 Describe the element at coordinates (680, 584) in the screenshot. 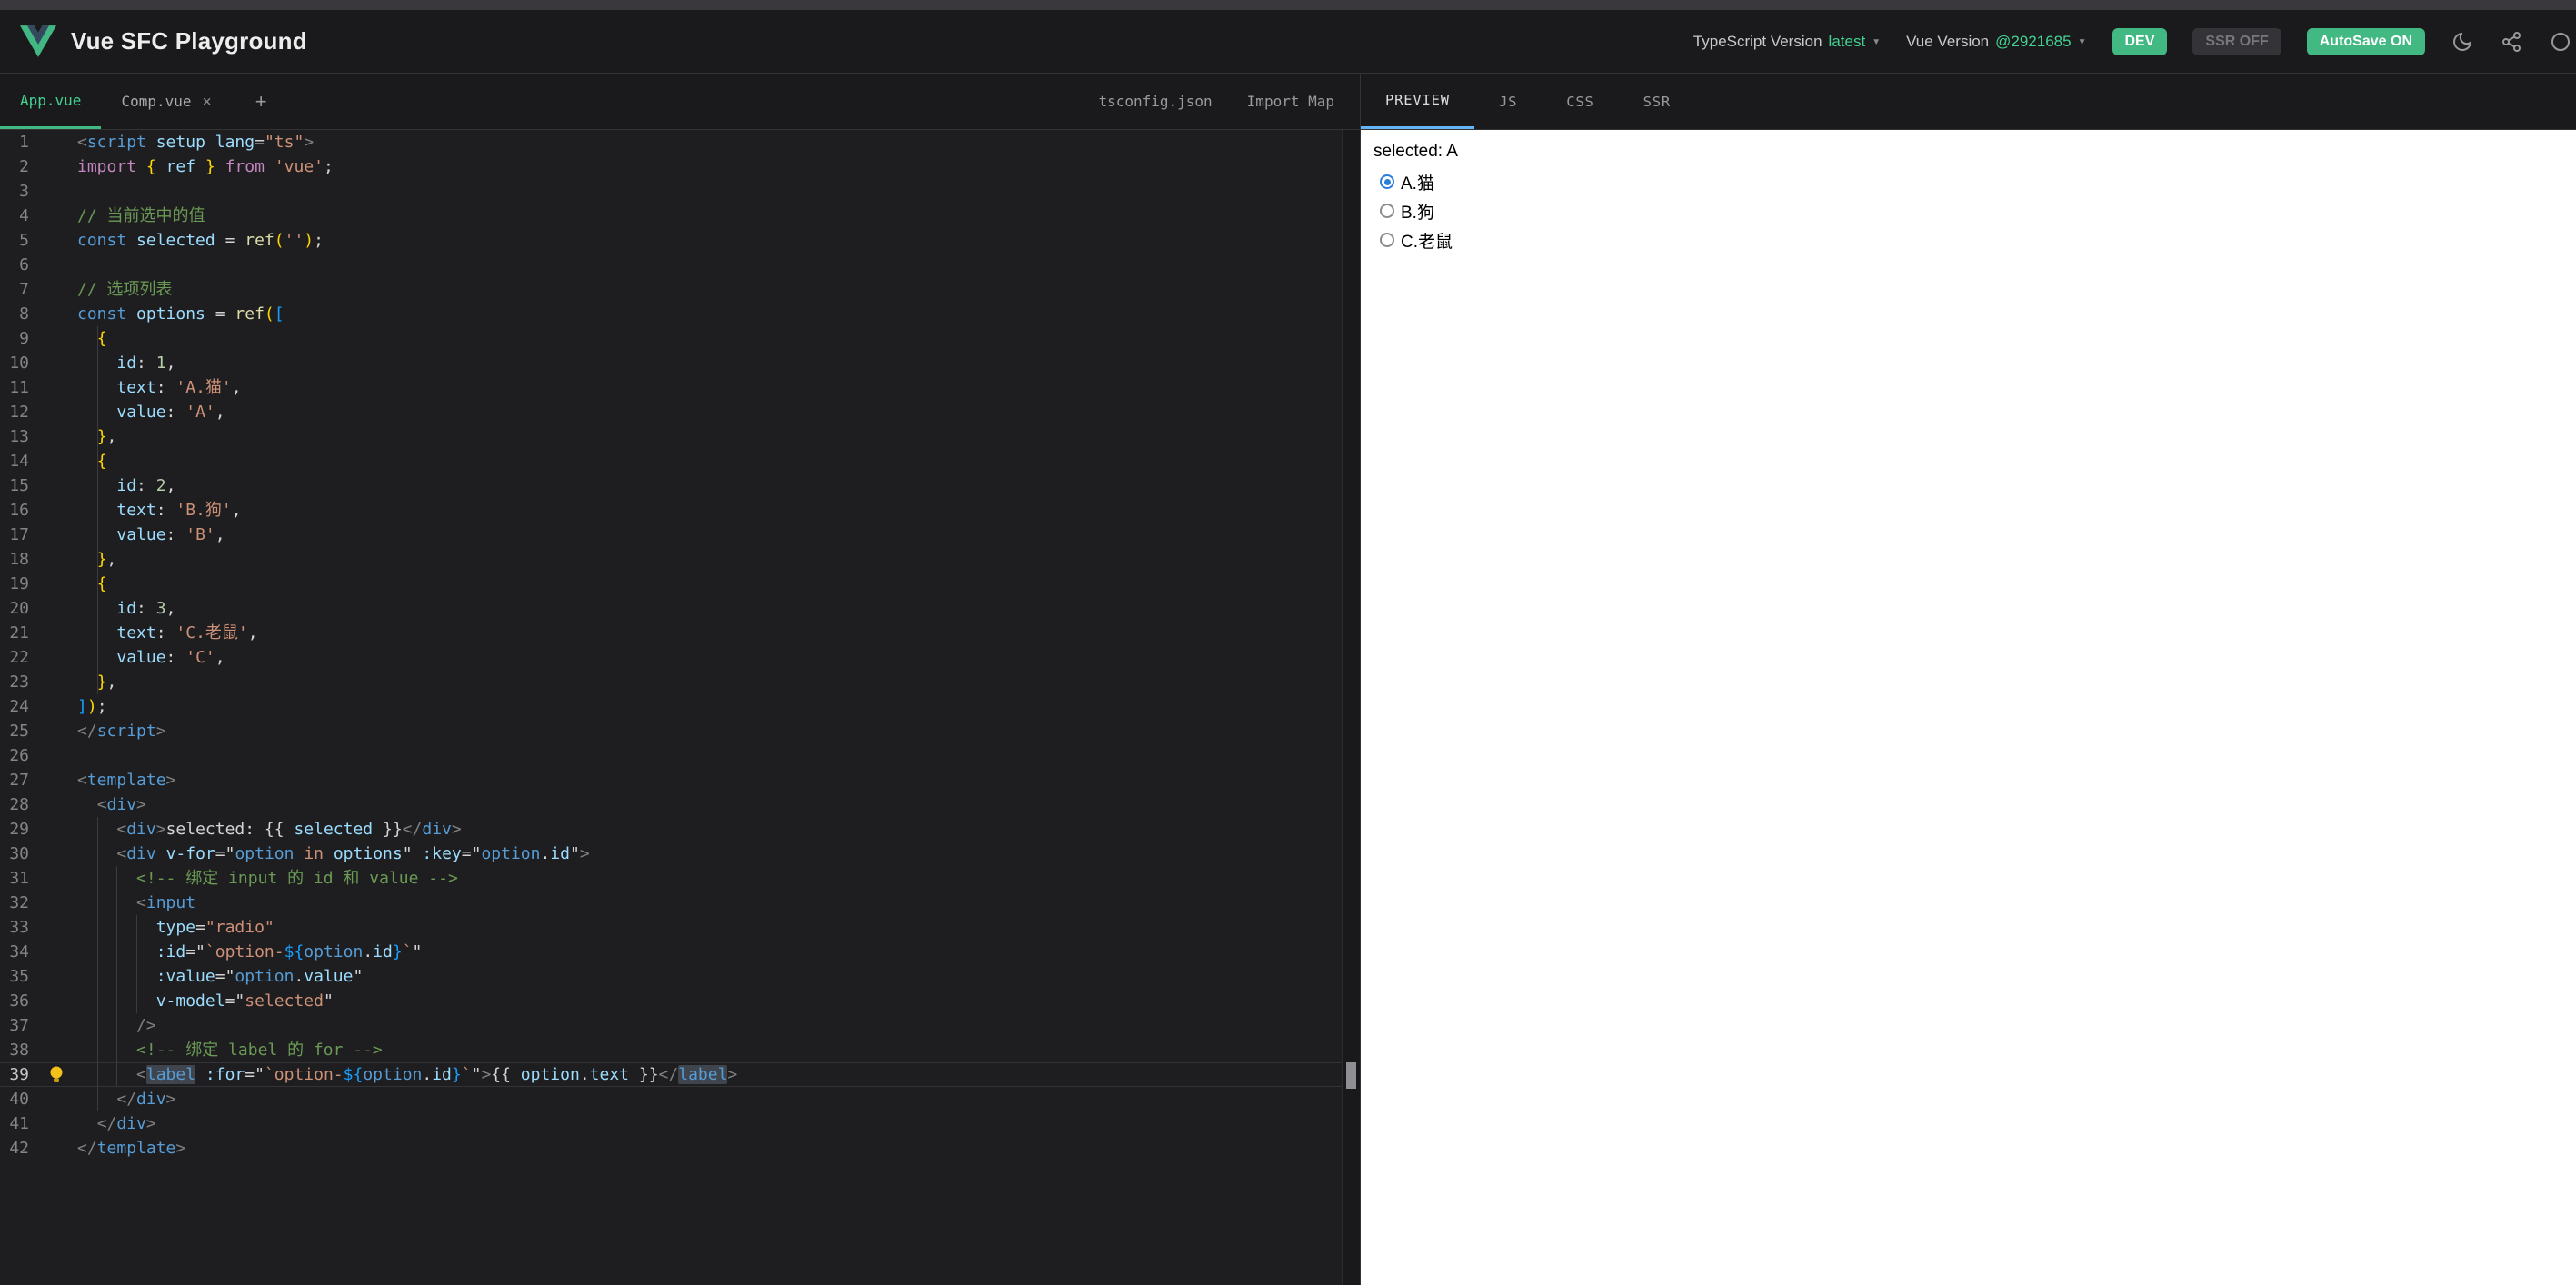

I see `code-line: 19 {` at that location.